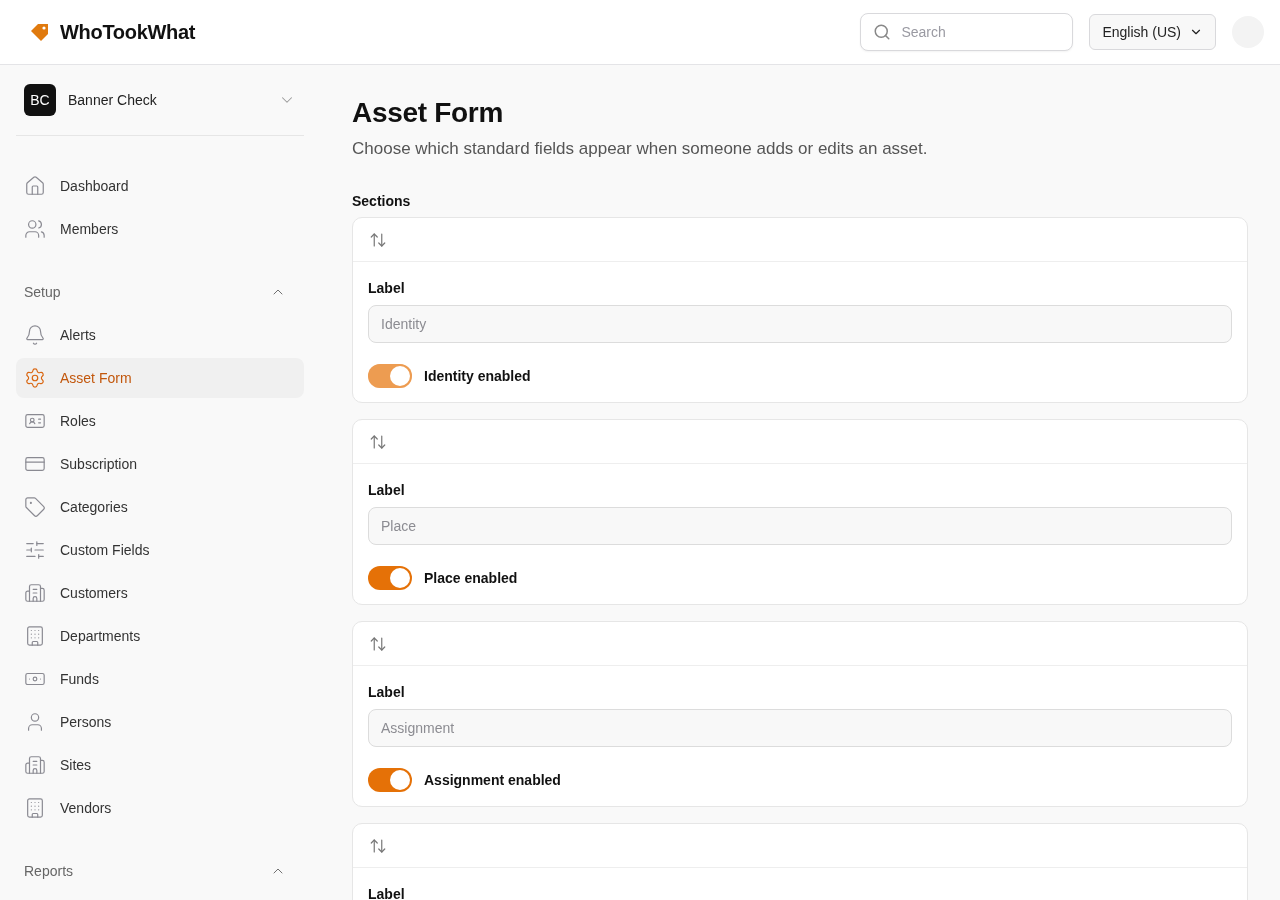  What do you see at coordinates (800, 526) in the screenshot?
I see `label-input: Place` at bounding box center [800, 526].